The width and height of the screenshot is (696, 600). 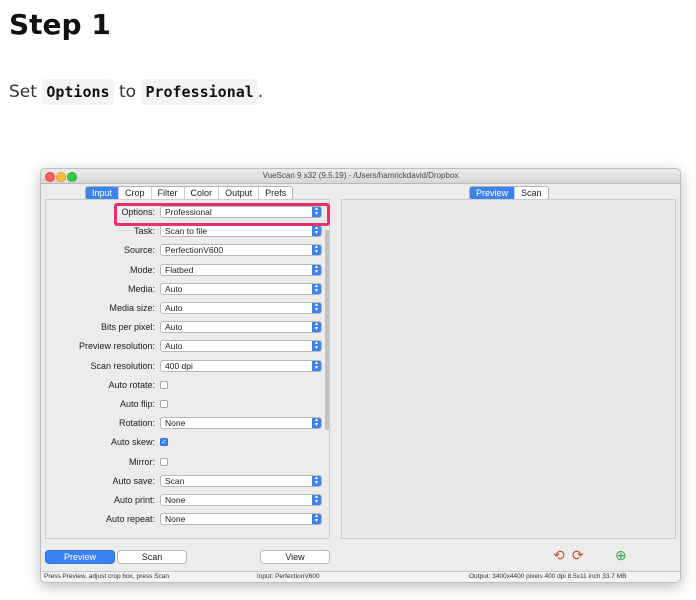 What do you see at coordinates (127, 327) in the screenshot?
I see `setting-label-bits-per-pixel: Bits per pixel:` at bounding box center [127, 327].